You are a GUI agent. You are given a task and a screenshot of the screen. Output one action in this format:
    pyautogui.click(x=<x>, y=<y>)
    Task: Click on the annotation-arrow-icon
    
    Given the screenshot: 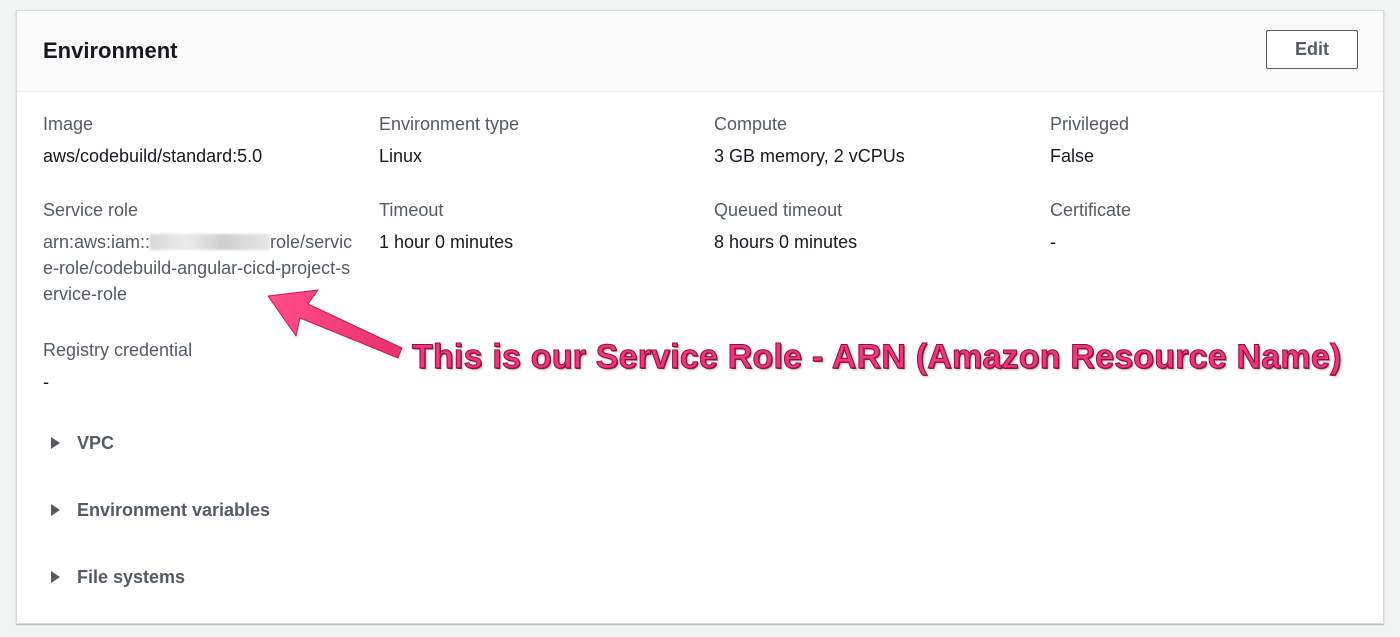 What is the action you would take?
    pyautogui.click(x=335, y=324)
    